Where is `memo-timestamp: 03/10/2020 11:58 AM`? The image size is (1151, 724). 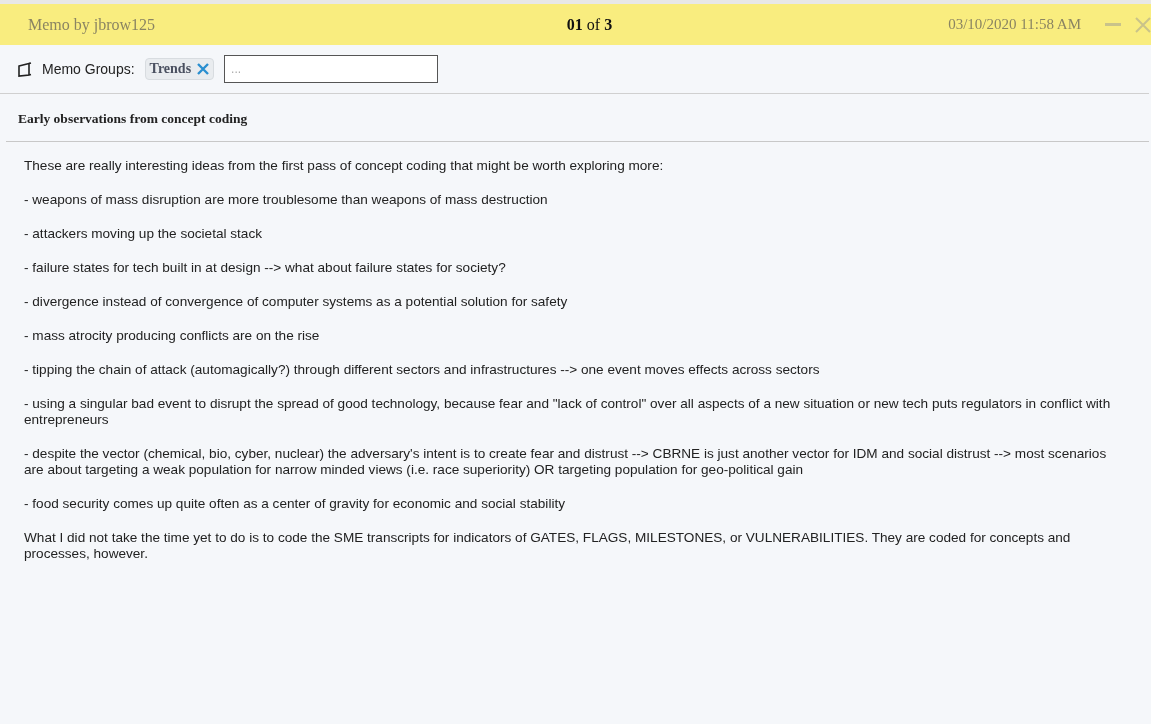 memo-timestamp: 03/10/2020 11:58 AM is located at coordinates (1014, 24).